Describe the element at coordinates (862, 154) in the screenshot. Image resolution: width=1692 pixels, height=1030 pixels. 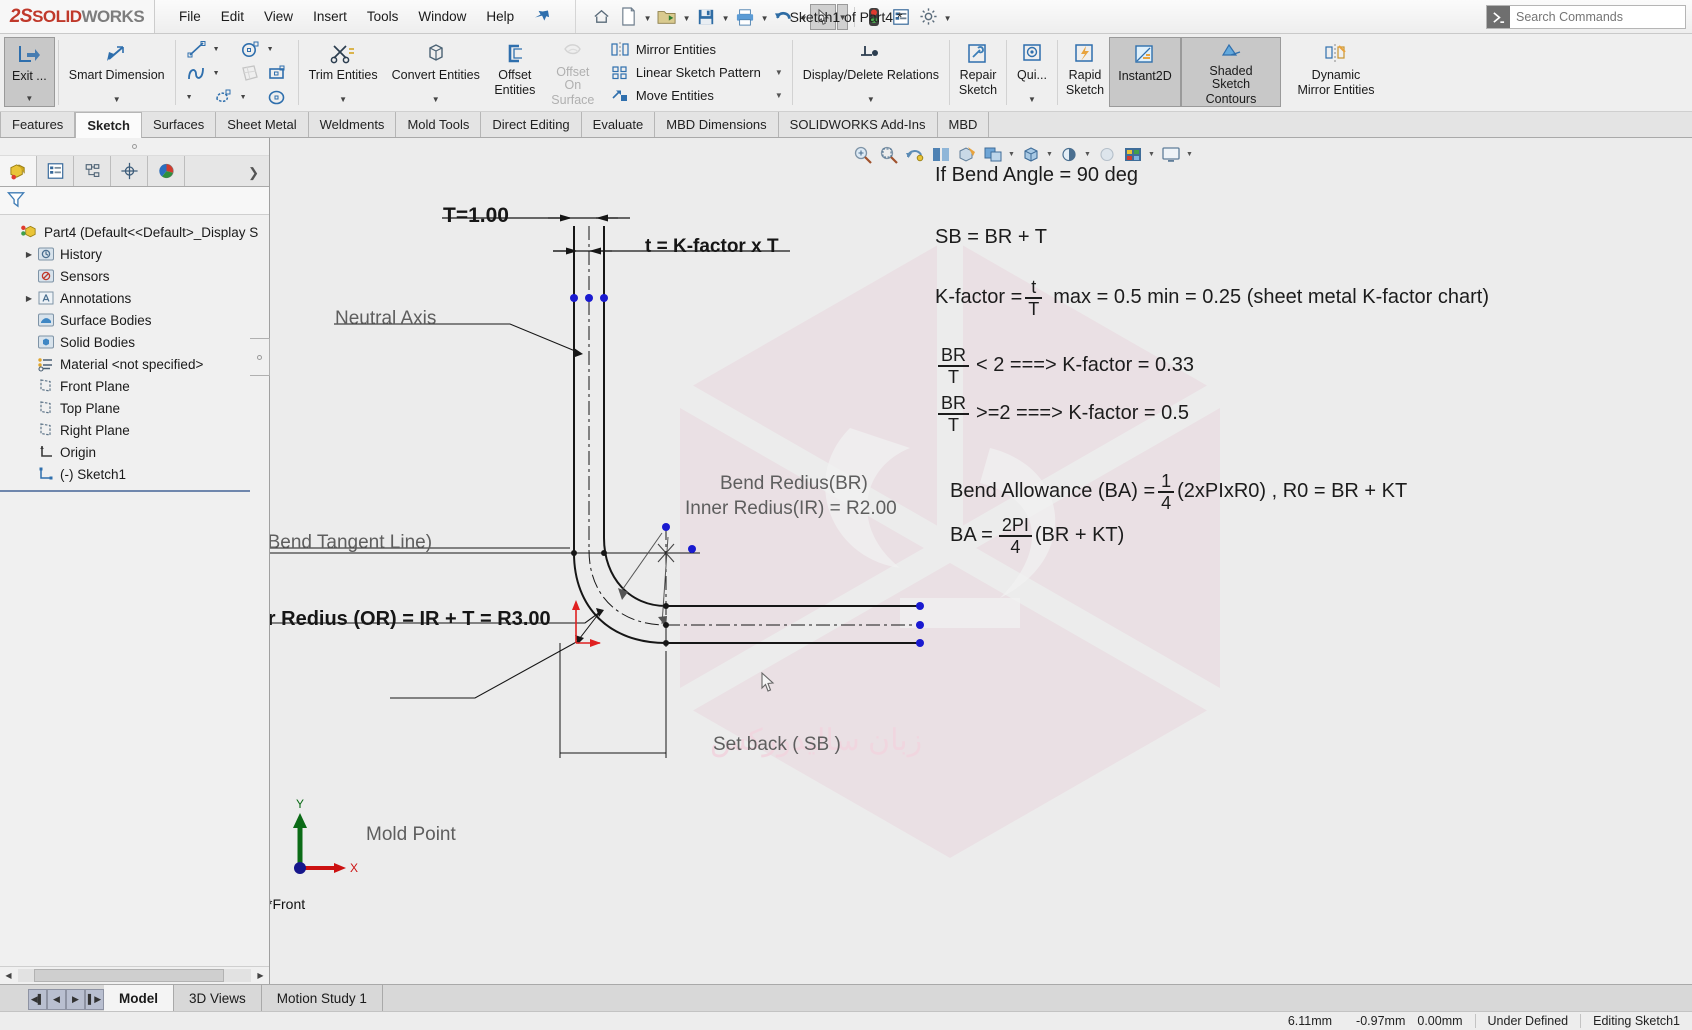
I see `zoom-to-fit-icon` at that location.